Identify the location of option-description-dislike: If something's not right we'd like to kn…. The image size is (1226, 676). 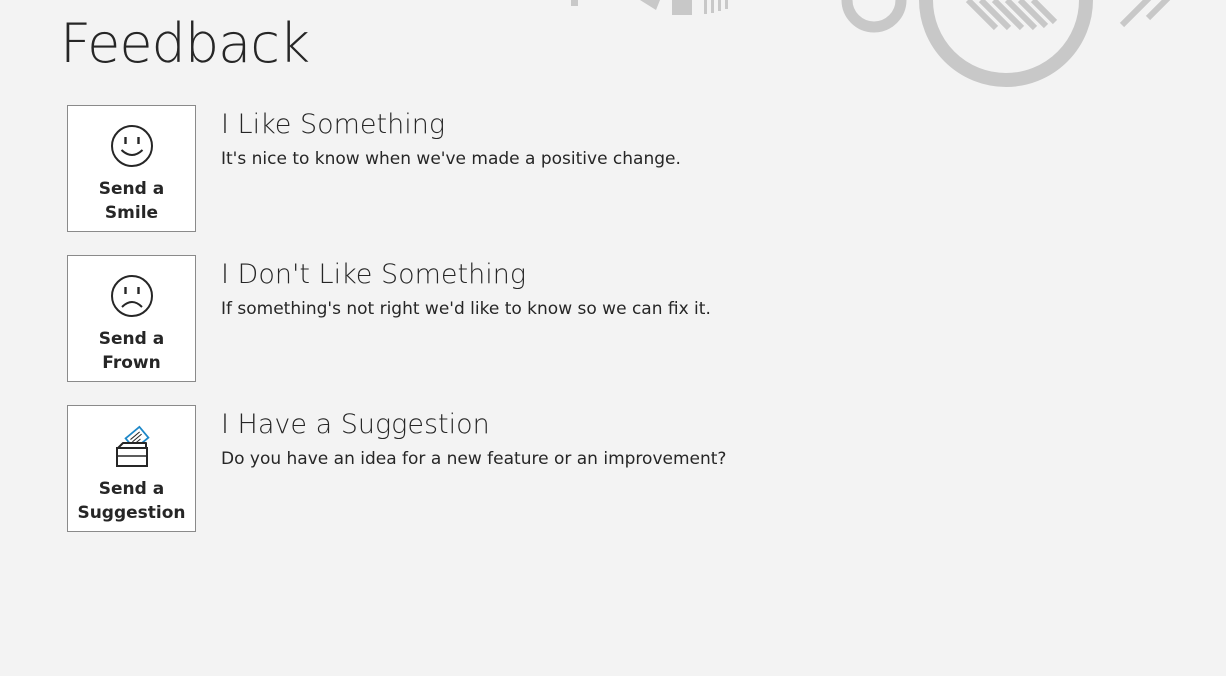
(466, 309).